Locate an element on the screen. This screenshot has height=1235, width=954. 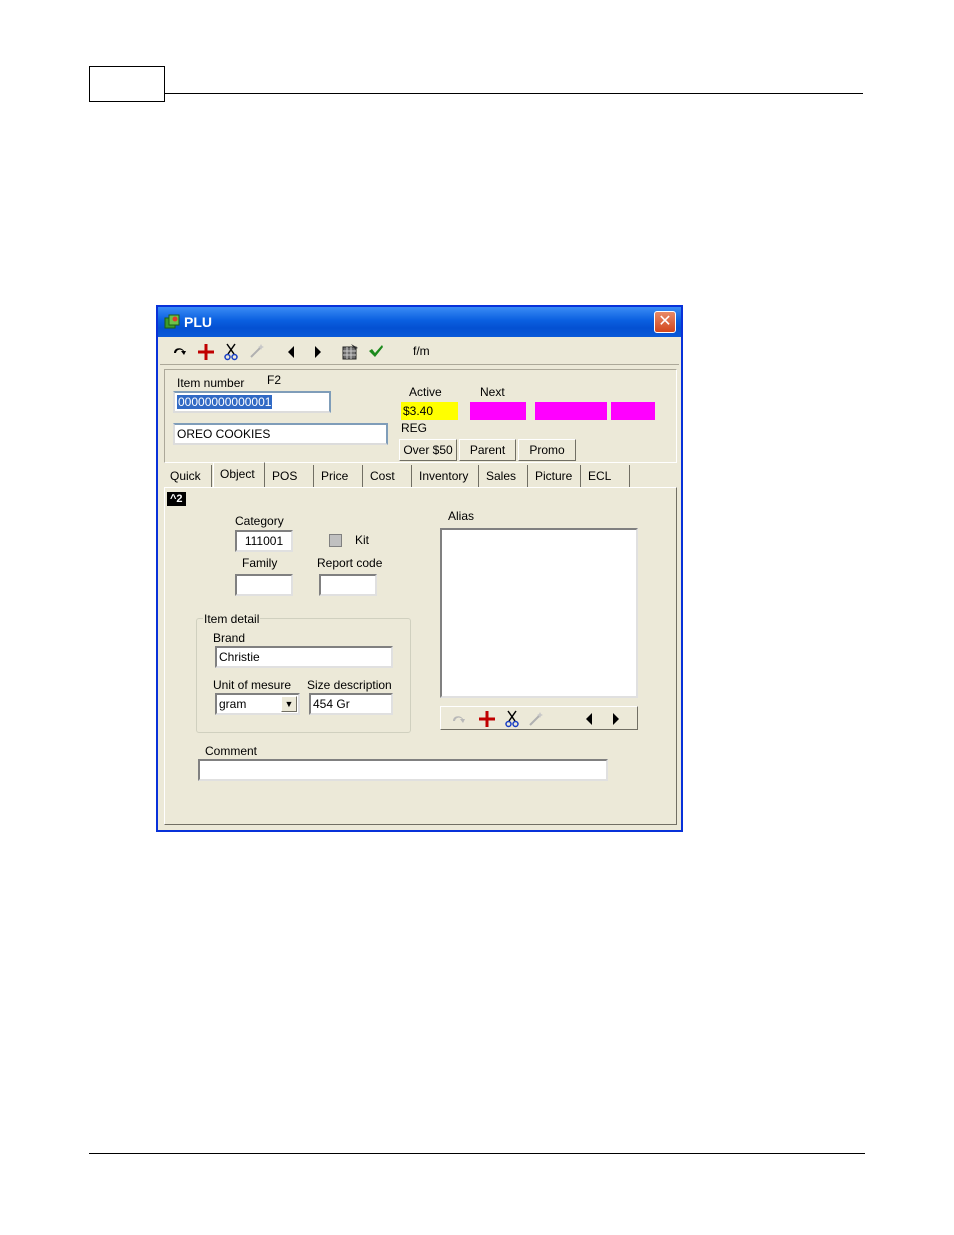
tab-picture: Picture is located at coordinates (555, 476).